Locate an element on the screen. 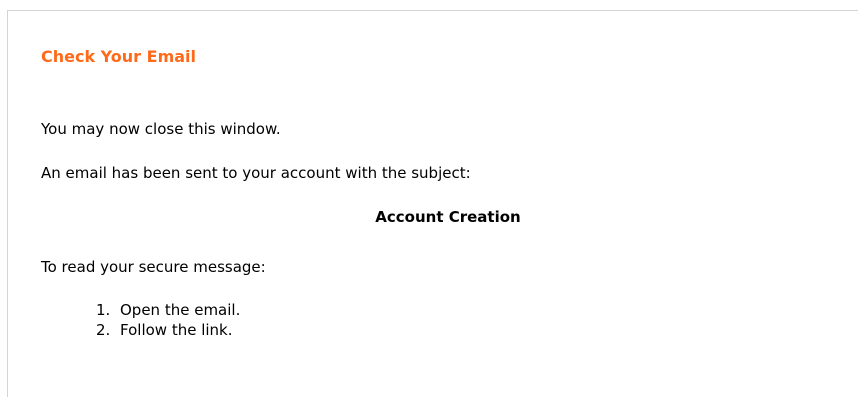  instructions-intro: To read your secure message: is located at coordinates (153, 267).